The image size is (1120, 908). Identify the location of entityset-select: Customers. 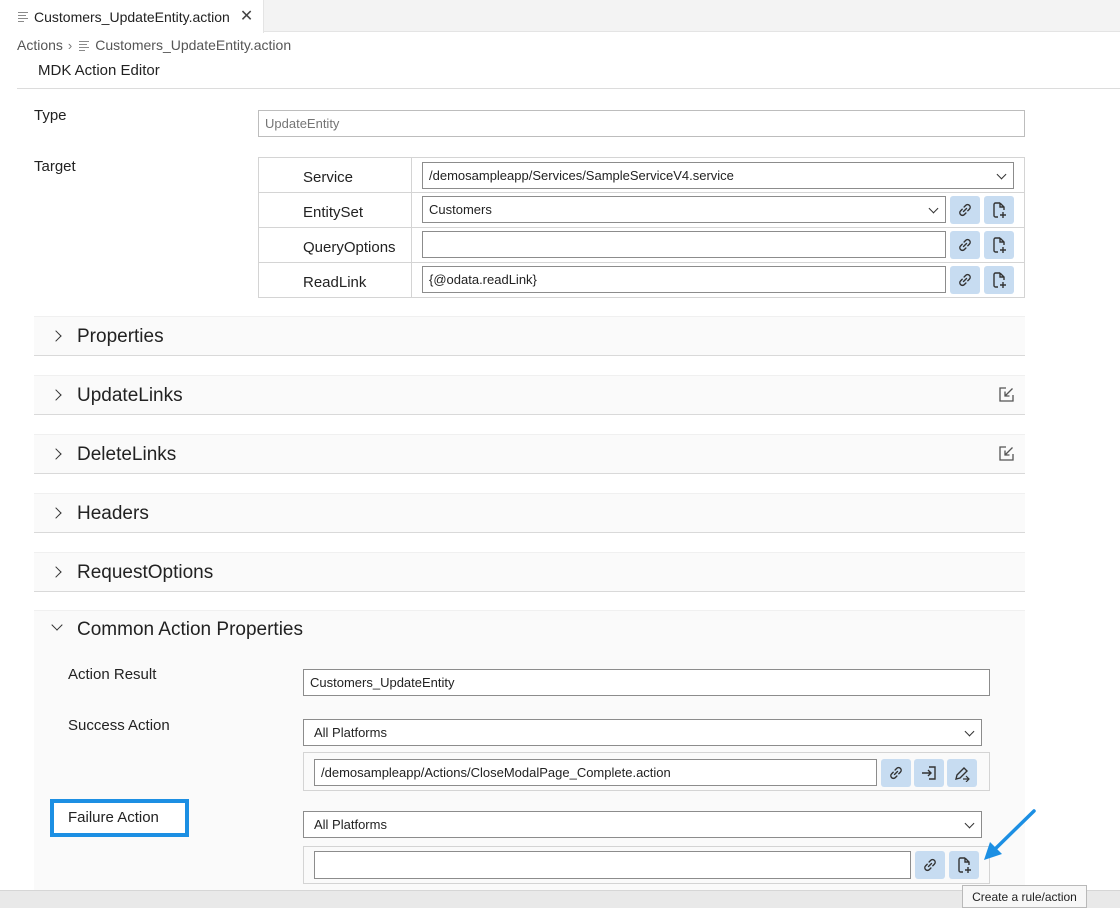
(684, 209).